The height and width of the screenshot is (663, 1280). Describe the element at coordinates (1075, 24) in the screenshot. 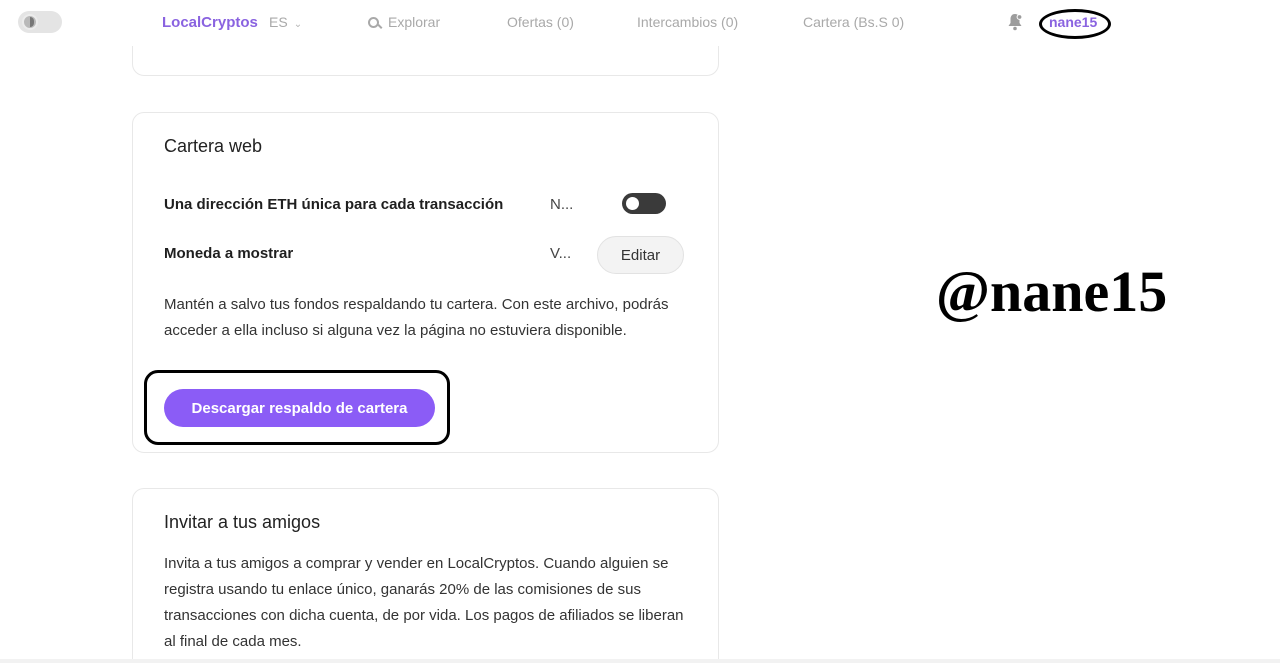

I see `username-highlight-circle` at that location.